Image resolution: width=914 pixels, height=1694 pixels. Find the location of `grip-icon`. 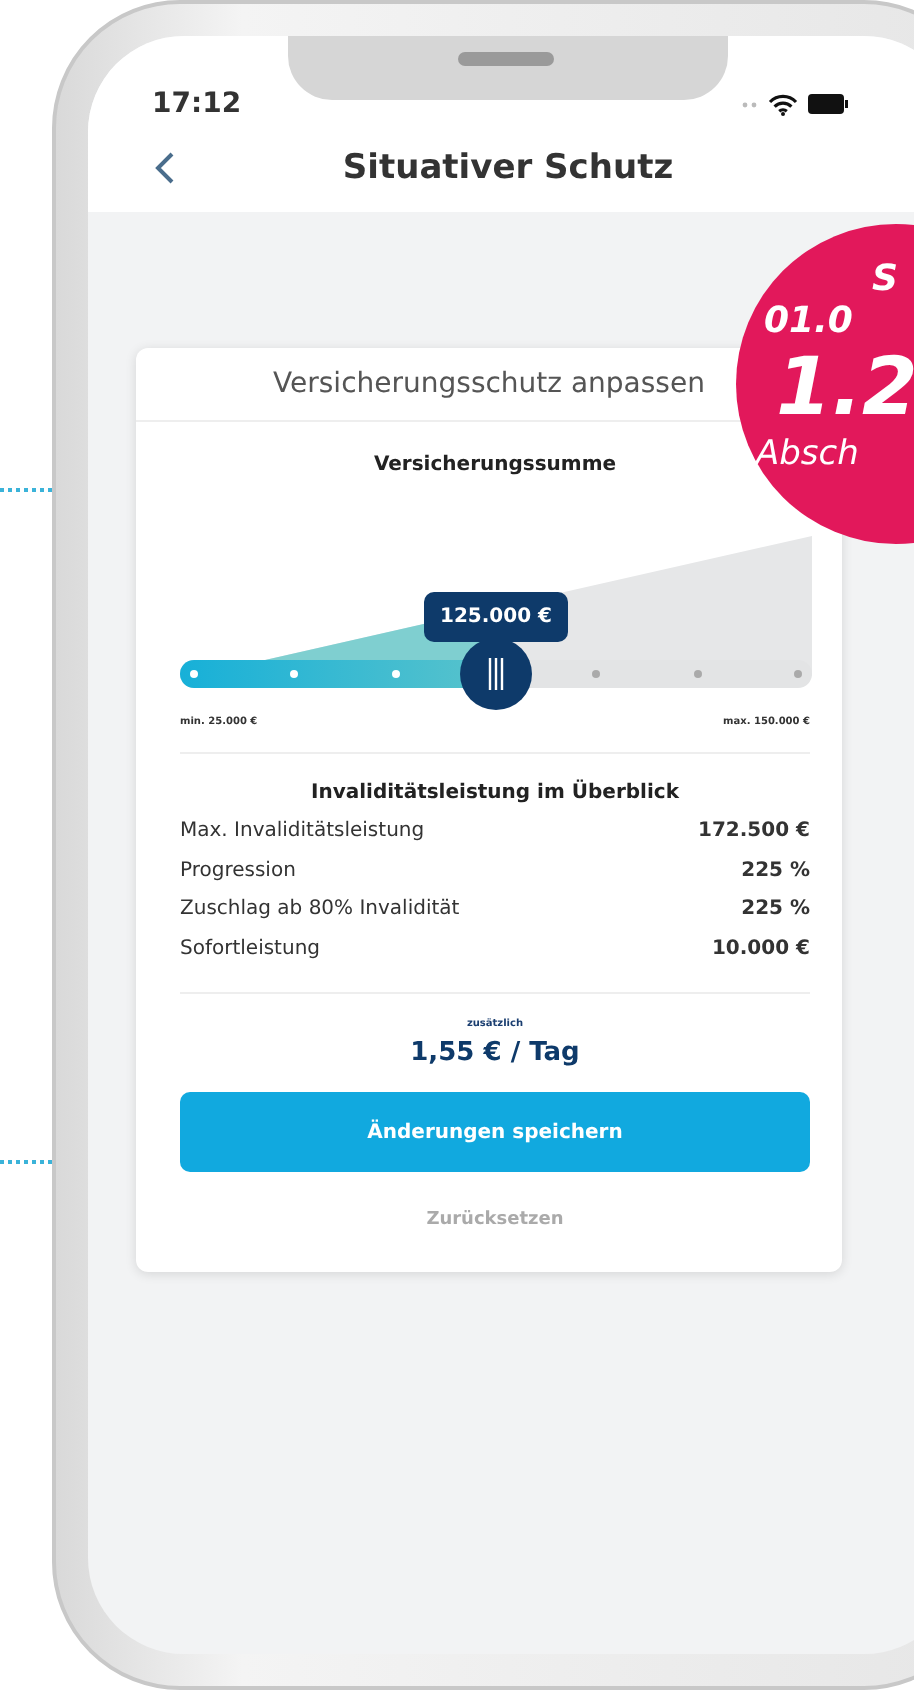

grip-icon is located at coordinates (496, 674).